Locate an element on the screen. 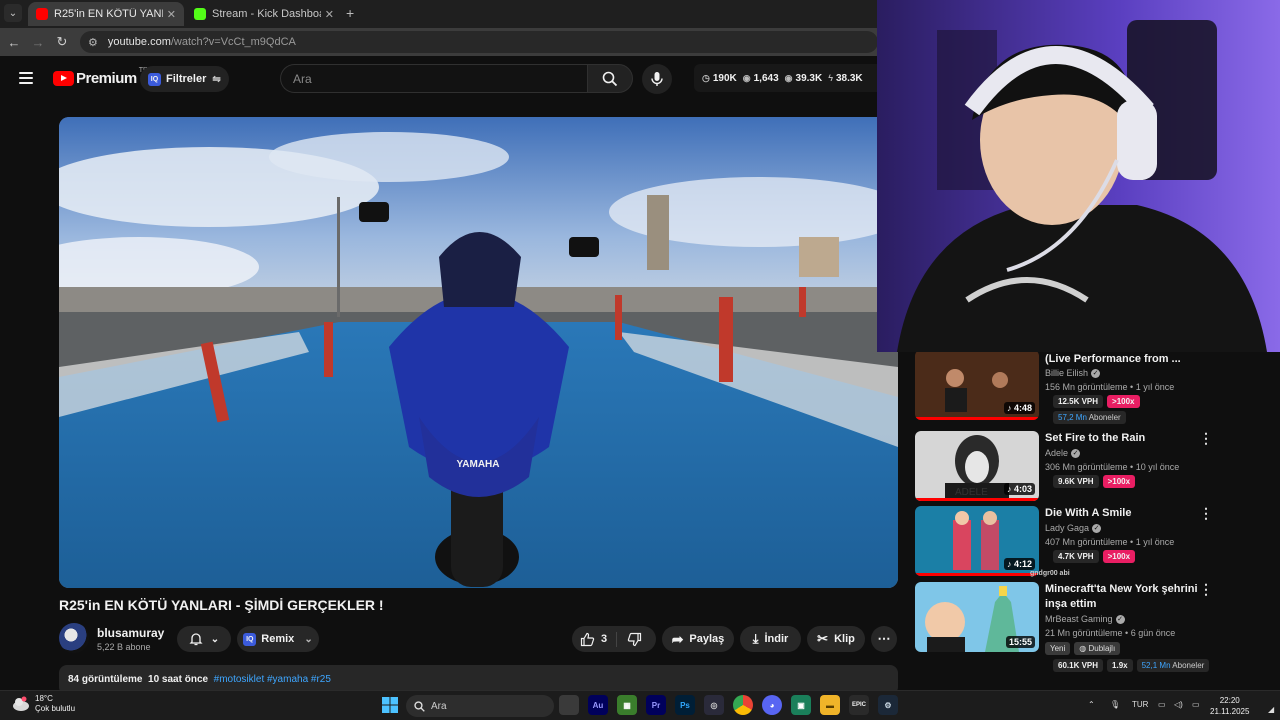 This screenshot has height=720, width=1280. new-tab-icon: + is located at coordinates (350, 13).